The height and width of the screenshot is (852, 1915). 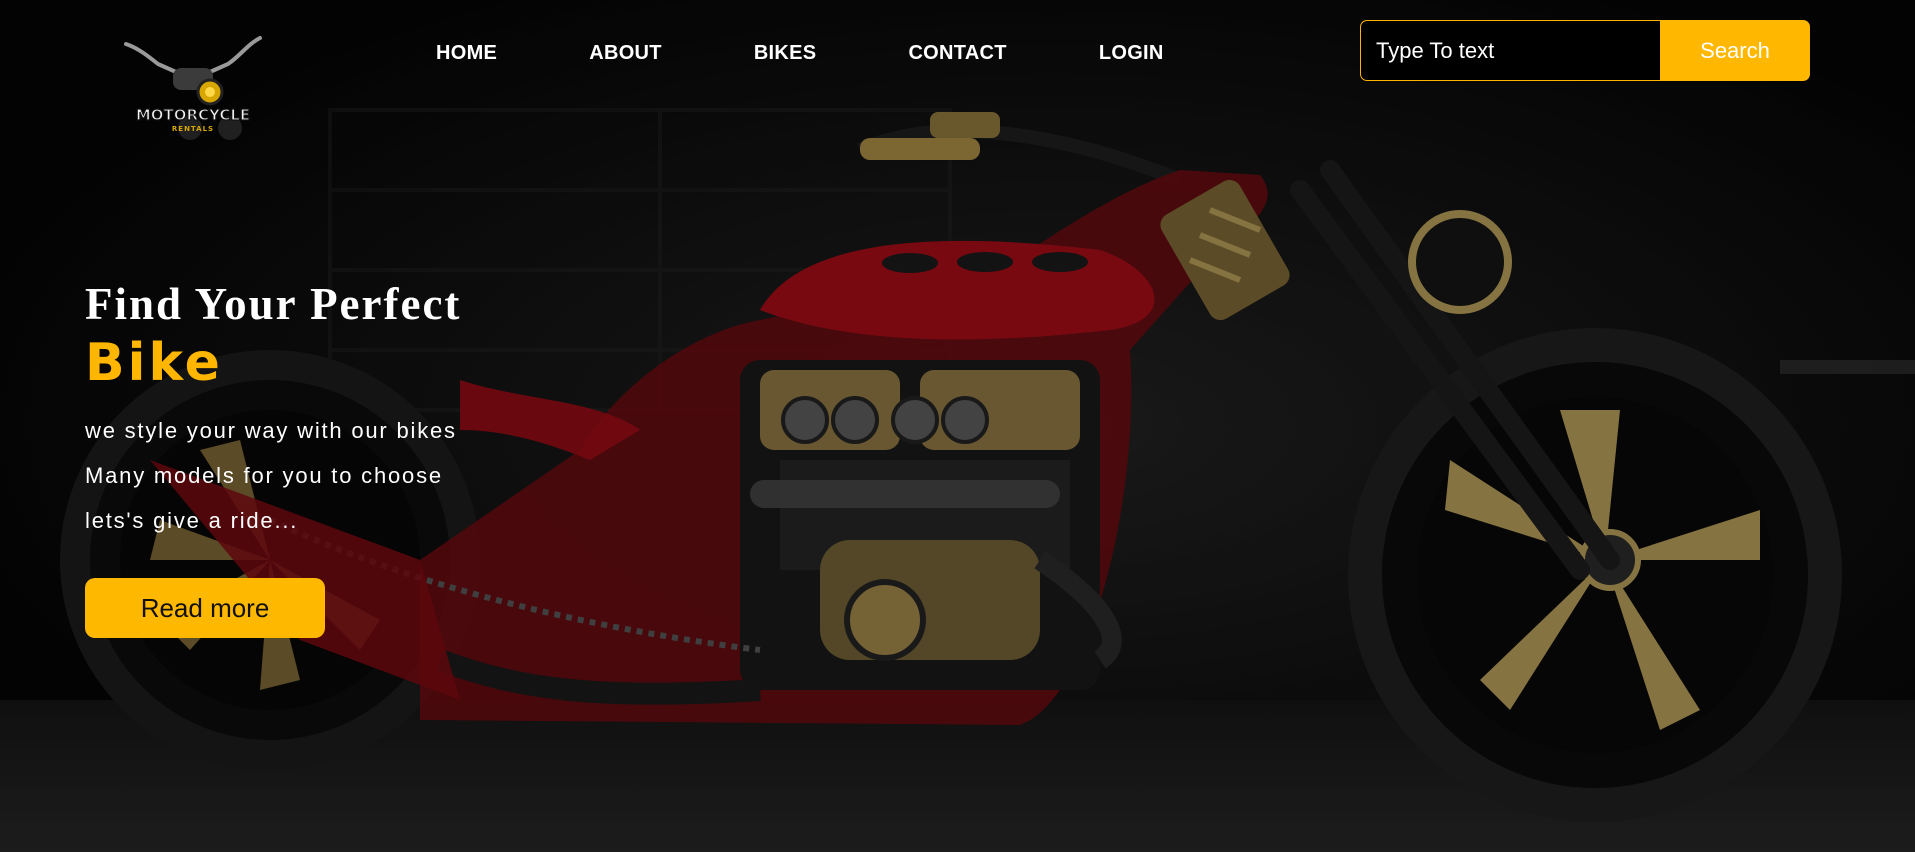 What do you see at coordinates (193, 129) in the screenshot?
I see `svg-text: RENTALS` at bounding box center [193, 129].